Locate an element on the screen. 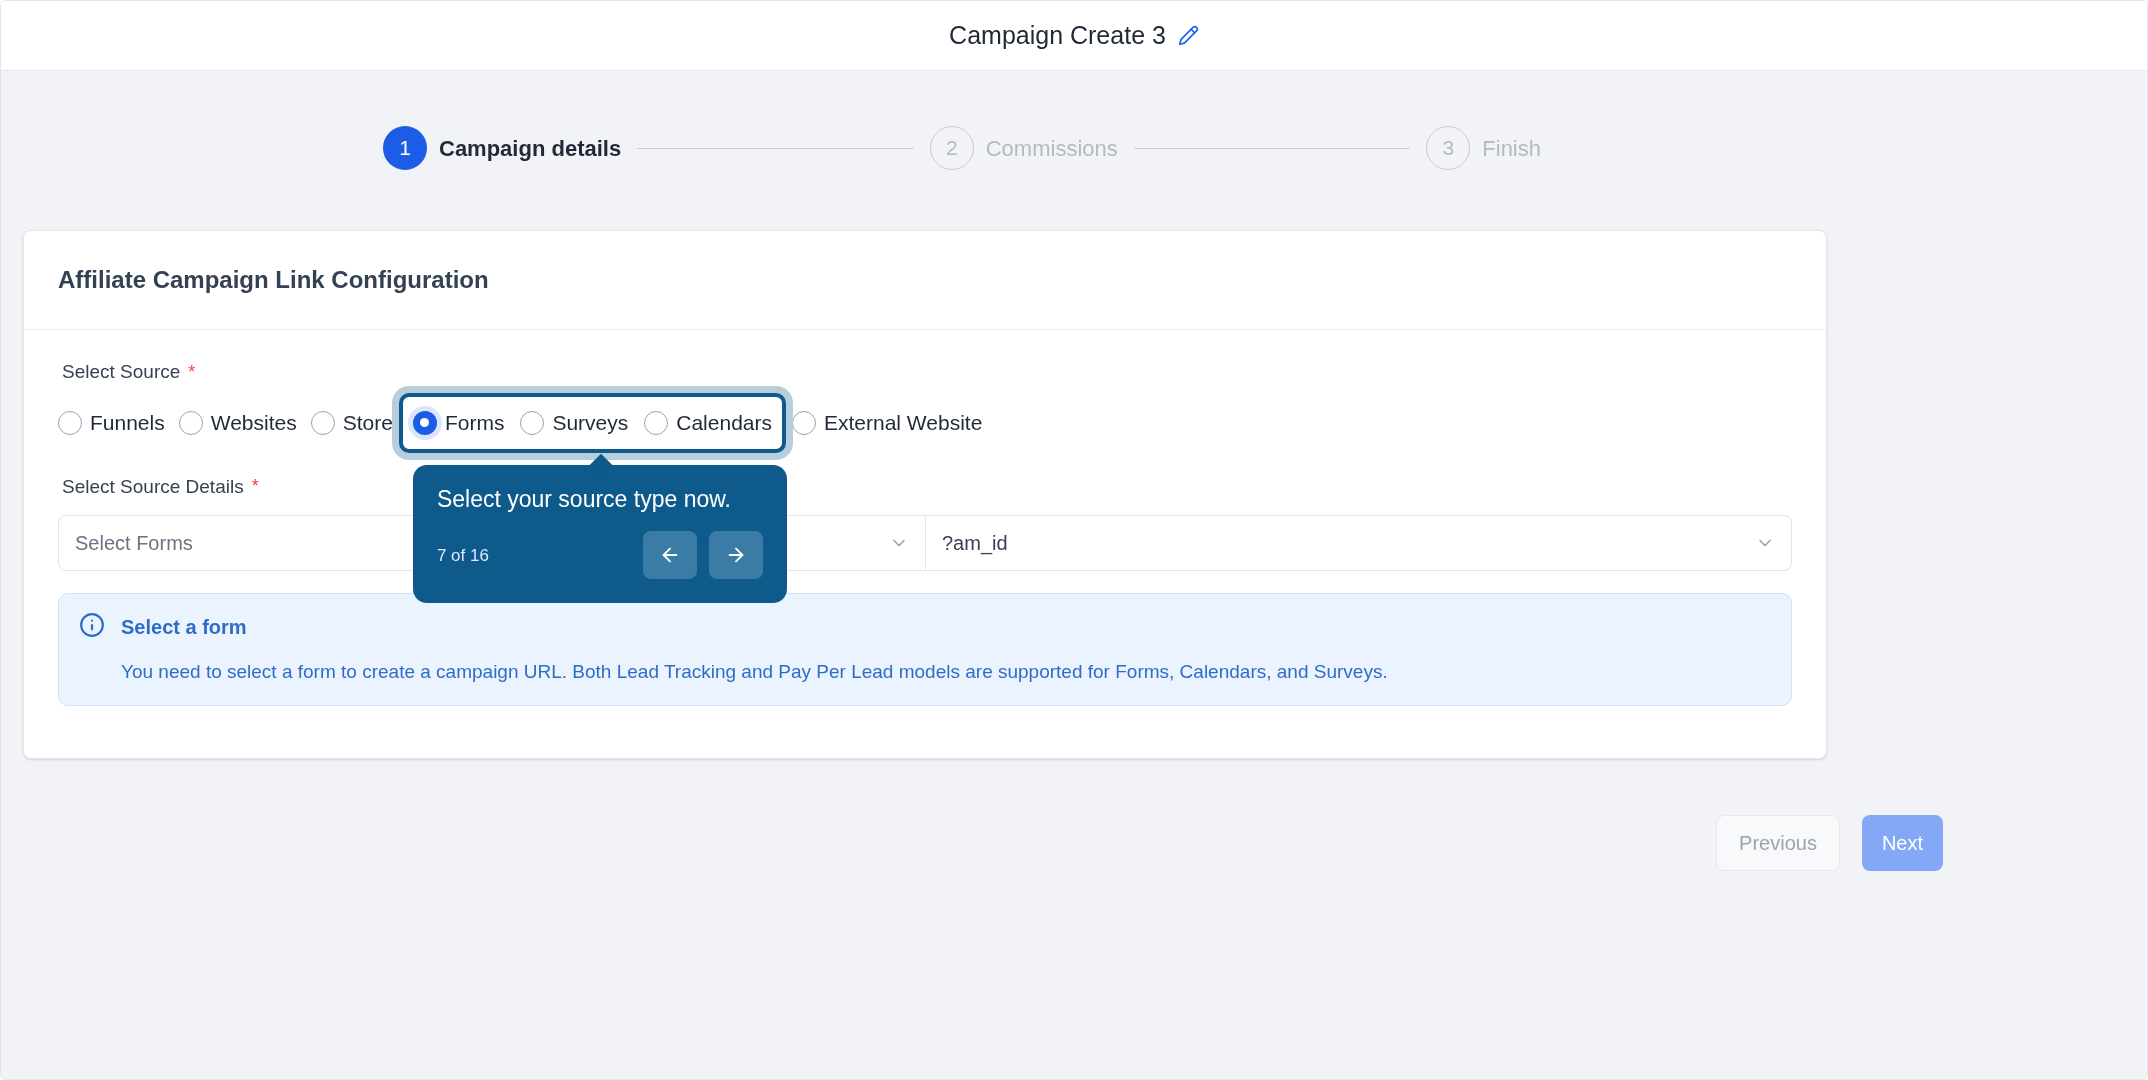 This screenshot has height=1080, width=2148. step-label: Commissions is located at coordinates (1051, 148).